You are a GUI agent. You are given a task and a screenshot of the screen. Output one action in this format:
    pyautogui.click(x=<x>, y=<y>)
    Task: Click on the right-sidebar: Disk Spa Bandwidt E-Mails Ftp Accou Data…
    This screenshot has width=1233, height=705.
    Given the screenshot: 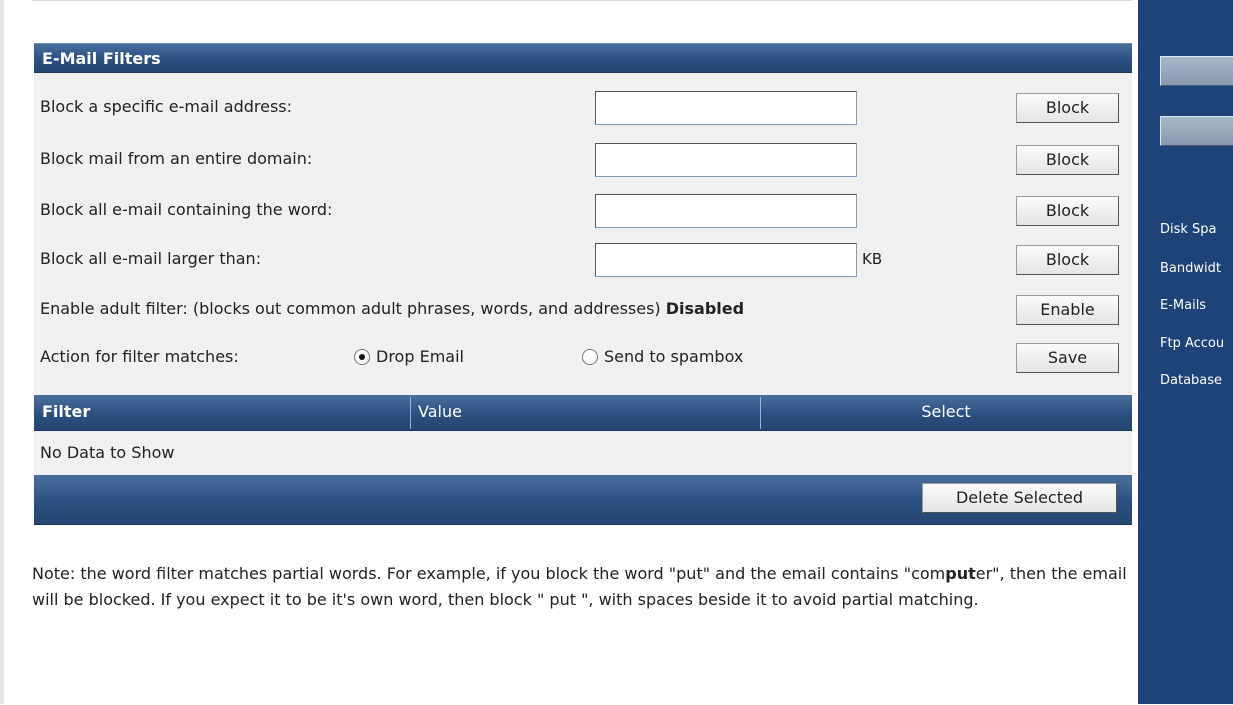 What is the action you would take?
    pyautogui.click(x=1185, y=352)
    